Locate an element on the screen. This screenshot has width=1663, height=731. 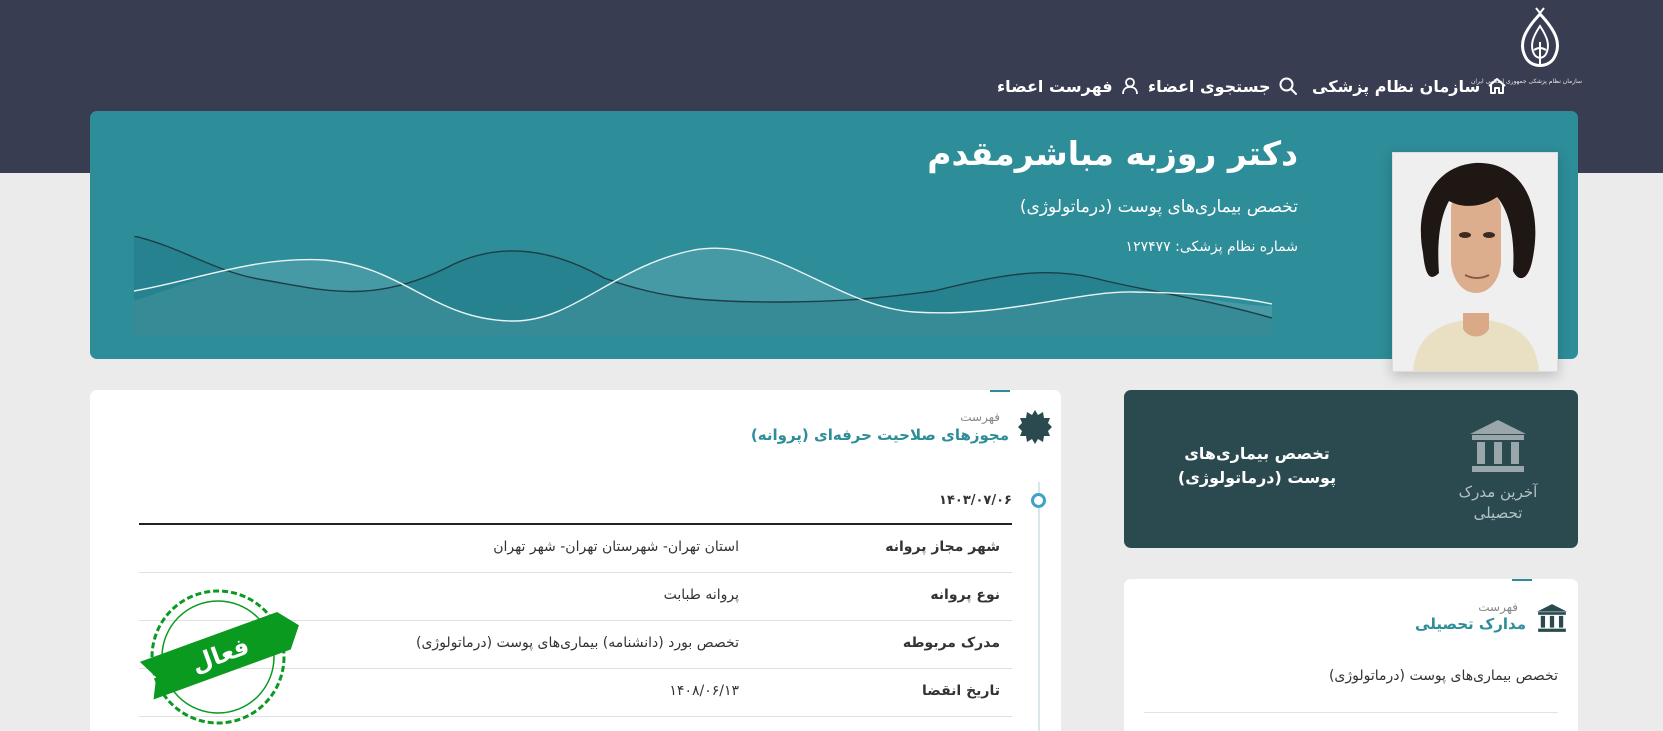
row-value: پروانه طبابت is located at coordinates (701, 595).